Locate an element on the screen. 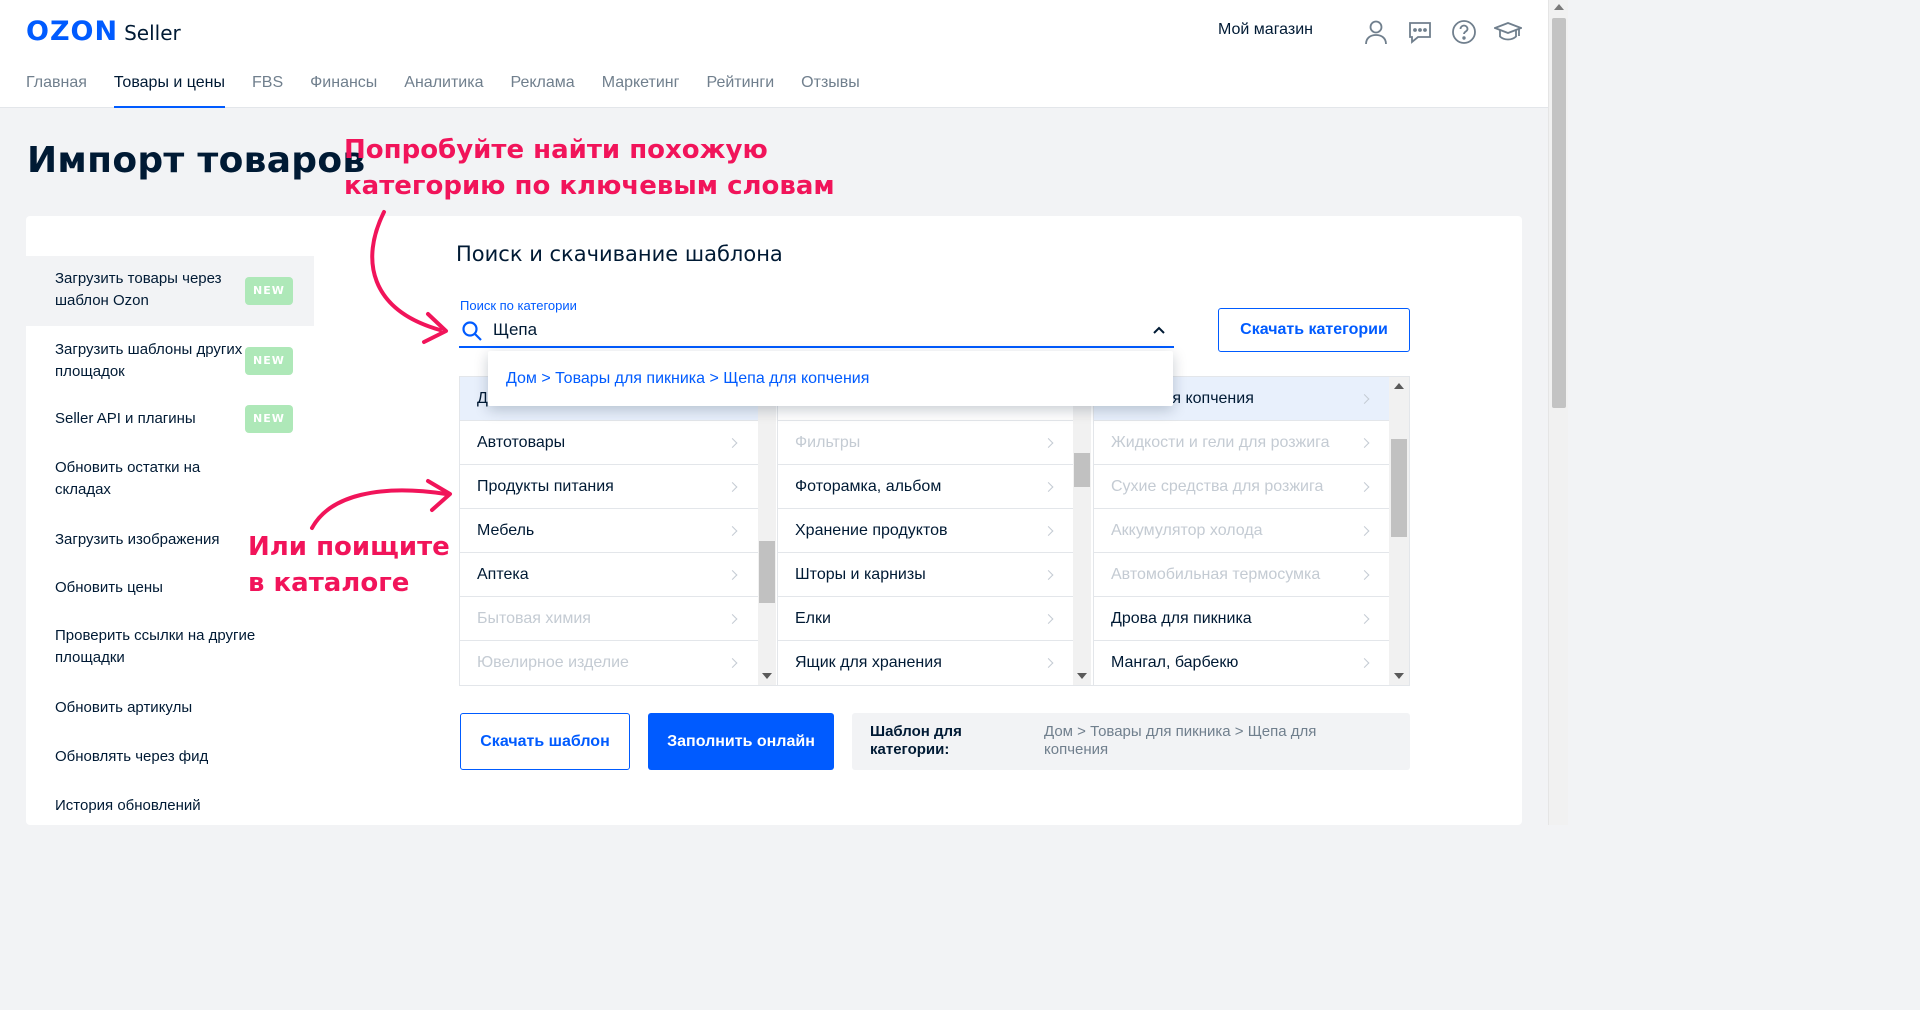 This screenshot has width=1920, height=1010. catalog-row: Автомобильная термосумка is located at coordinates (1241, 575).